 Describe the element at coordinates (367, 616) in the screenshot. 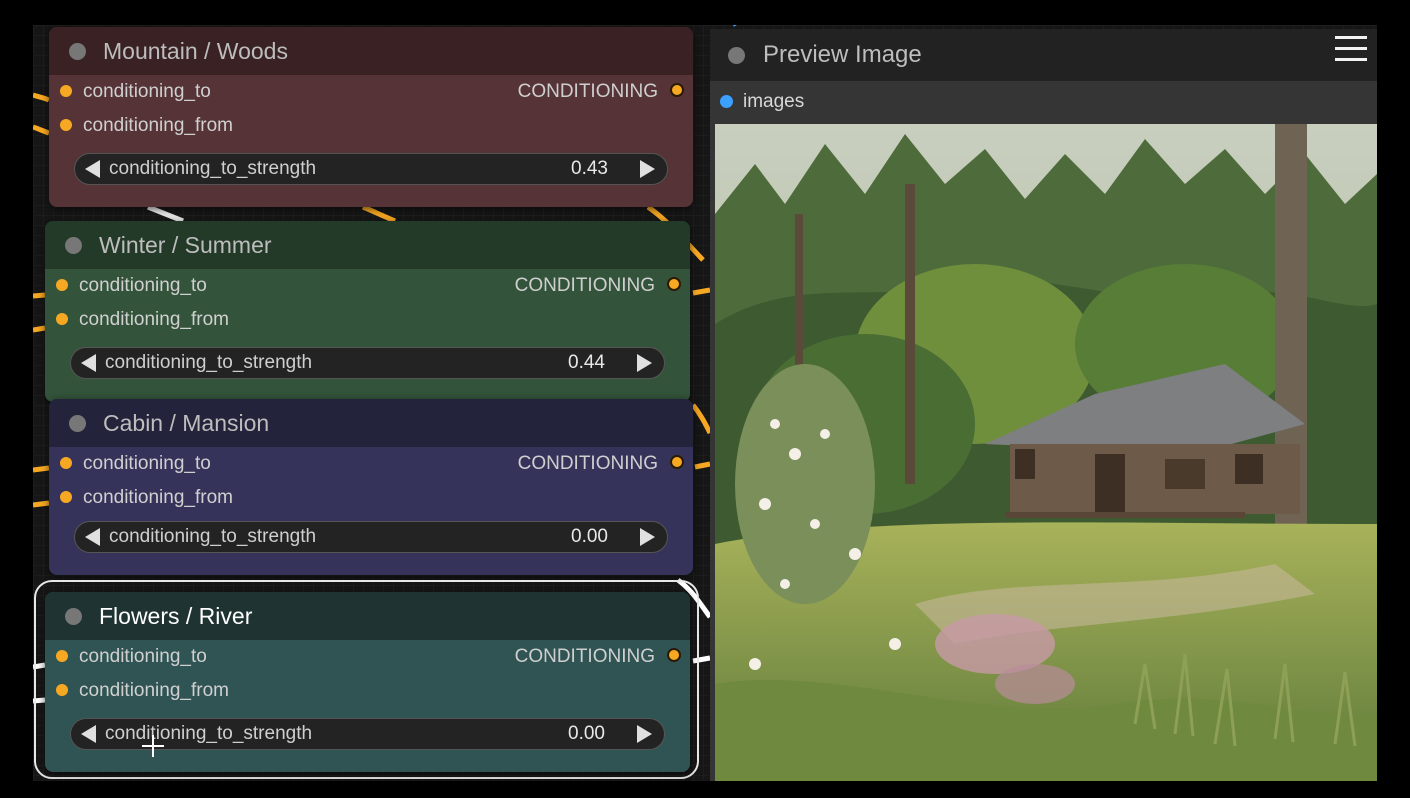

I see `node-title-bar: Flowers / River` at that location.